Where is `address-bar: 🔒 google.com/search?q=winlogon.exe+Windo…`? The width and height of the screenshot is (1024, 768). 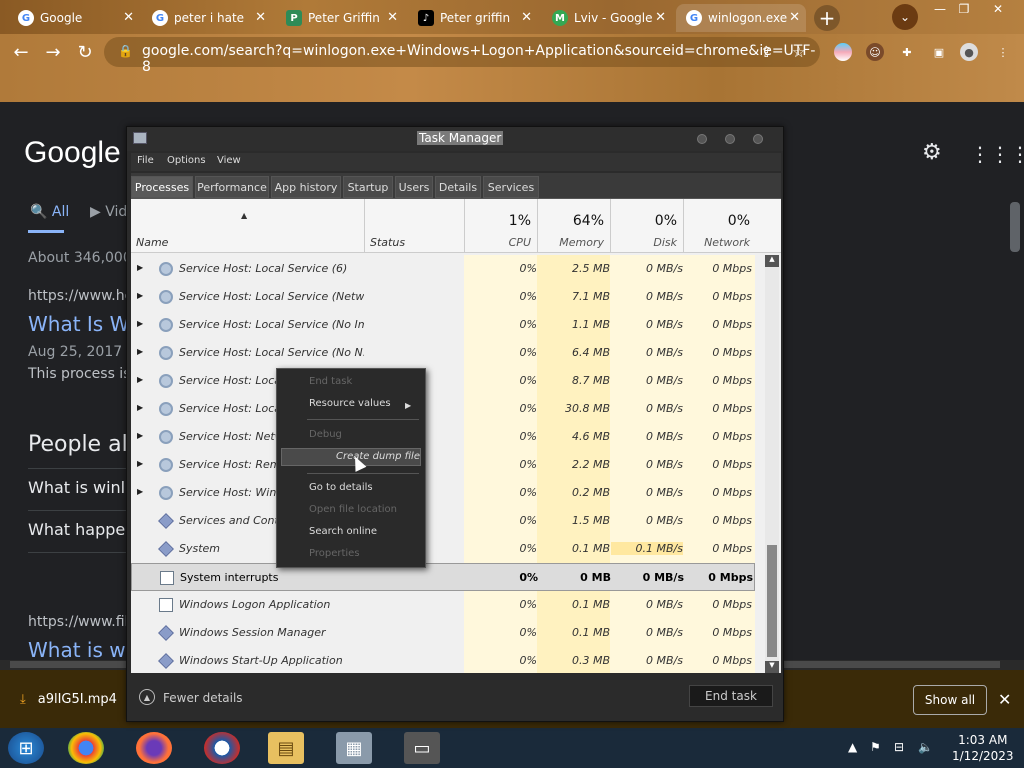
address-bar: 🔒 google.com/search?q=winlogon.exe+Windo… is located at coordinates (462, 56).